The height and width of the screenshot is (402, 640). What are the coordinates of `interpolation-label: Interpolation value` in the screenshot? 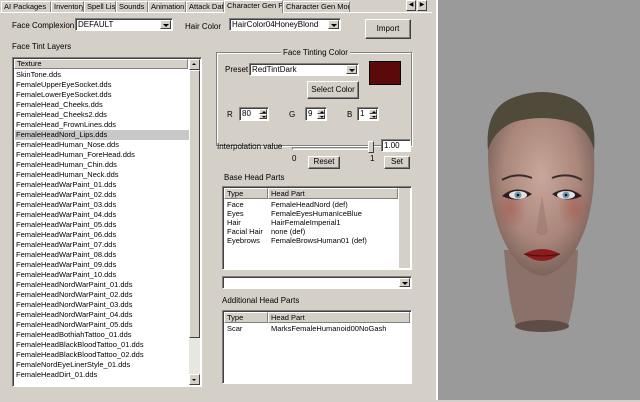 It's located at (250, 146).